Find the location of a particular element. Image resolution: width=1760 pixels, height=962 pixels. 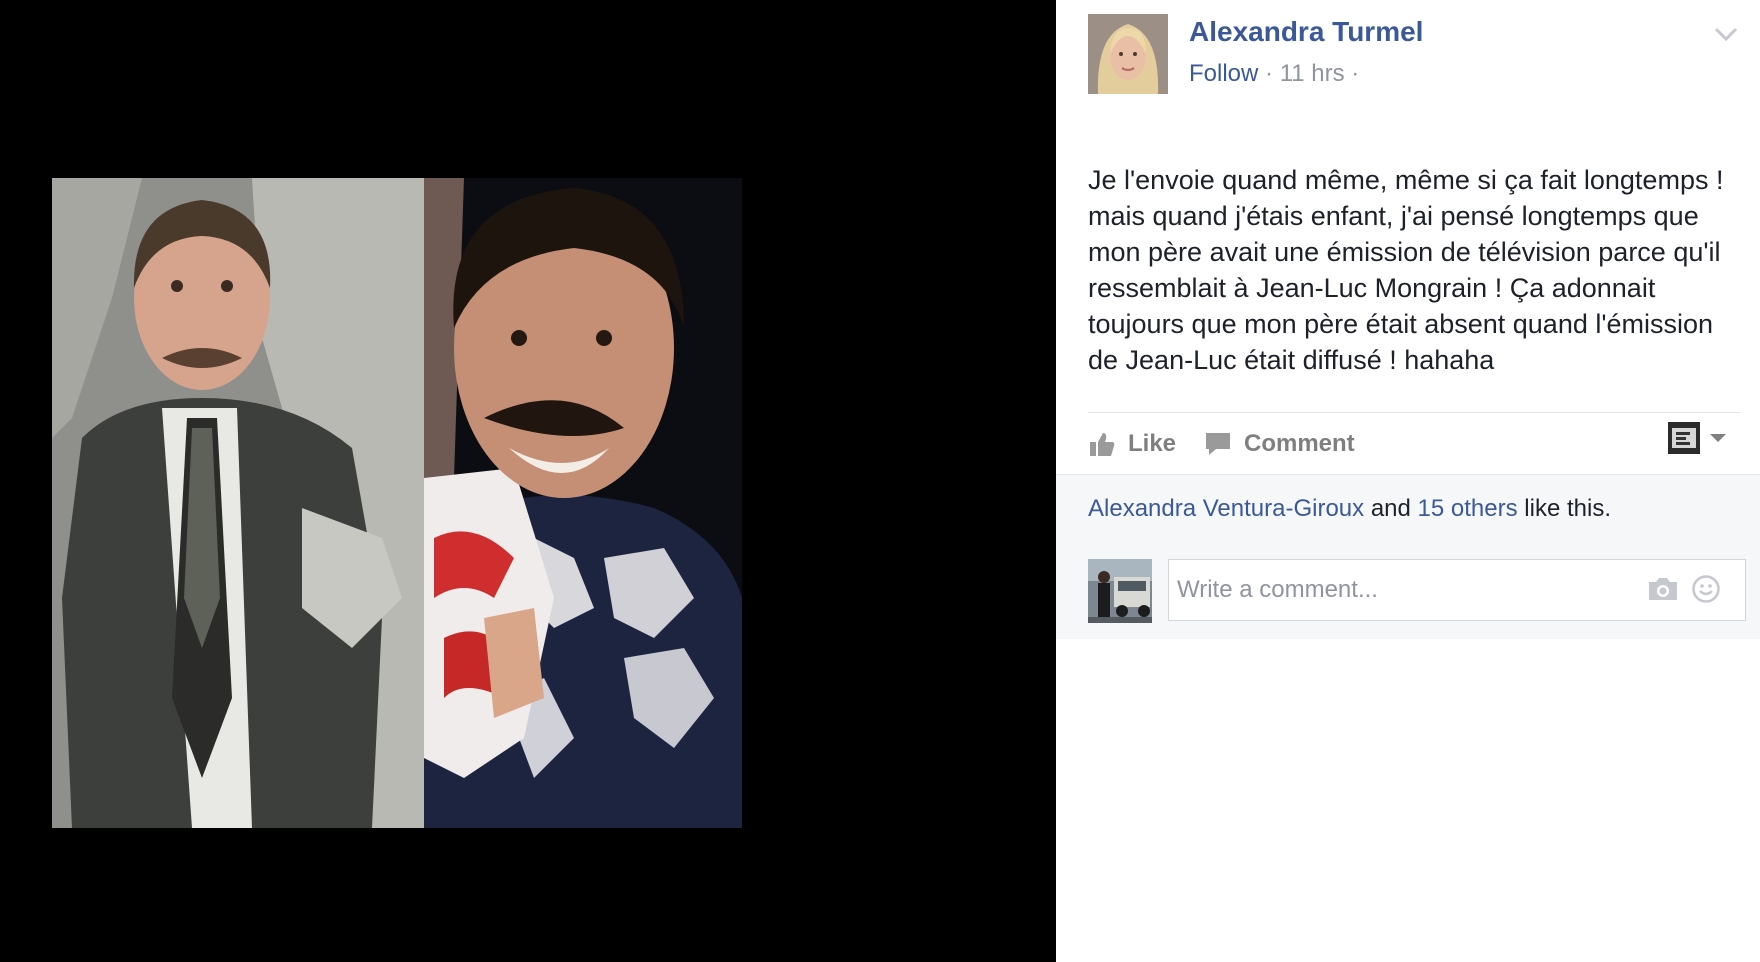

chevron-down-icon is located at coordinates (1726, 34).